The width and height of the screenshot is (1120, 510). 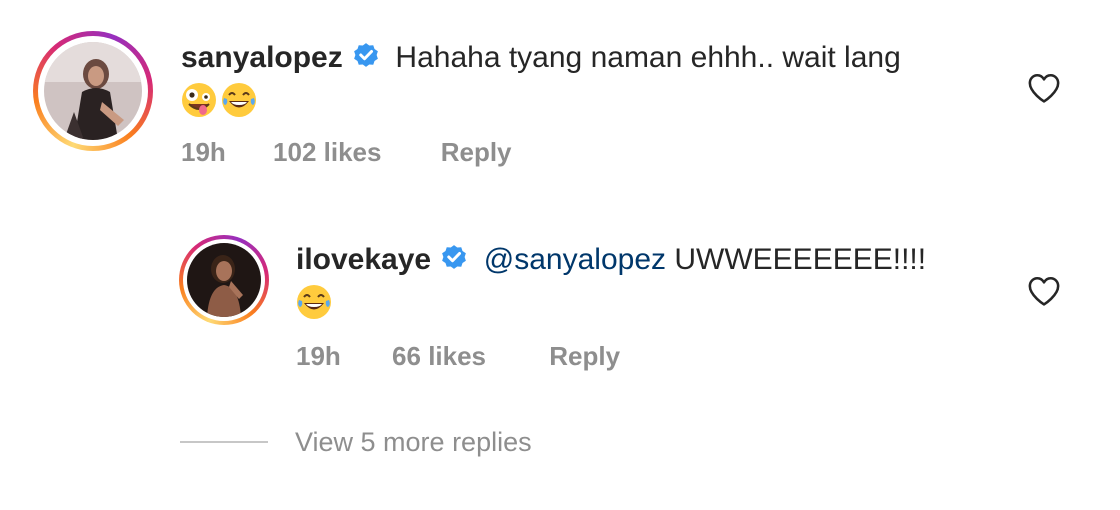 I want to click on comment-meta: 19h 102 likes Reply, so click(x=346, y=152).